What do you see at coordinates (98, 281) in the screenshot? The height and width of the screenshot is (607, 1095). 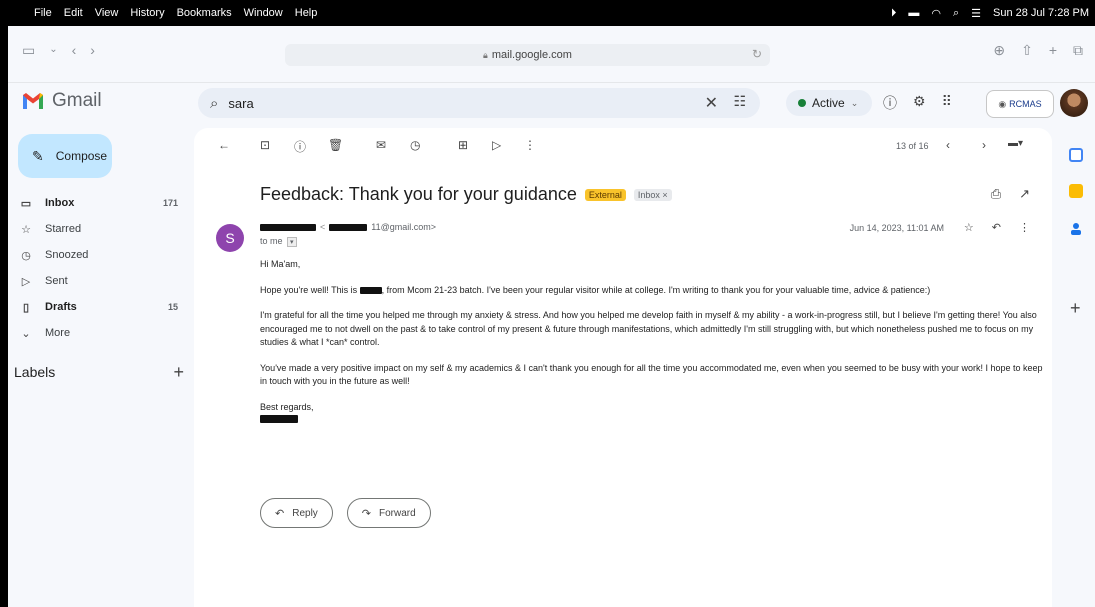 I see `sidebar-item-sent: ▷ Sent` at bounding box center [98, 281].